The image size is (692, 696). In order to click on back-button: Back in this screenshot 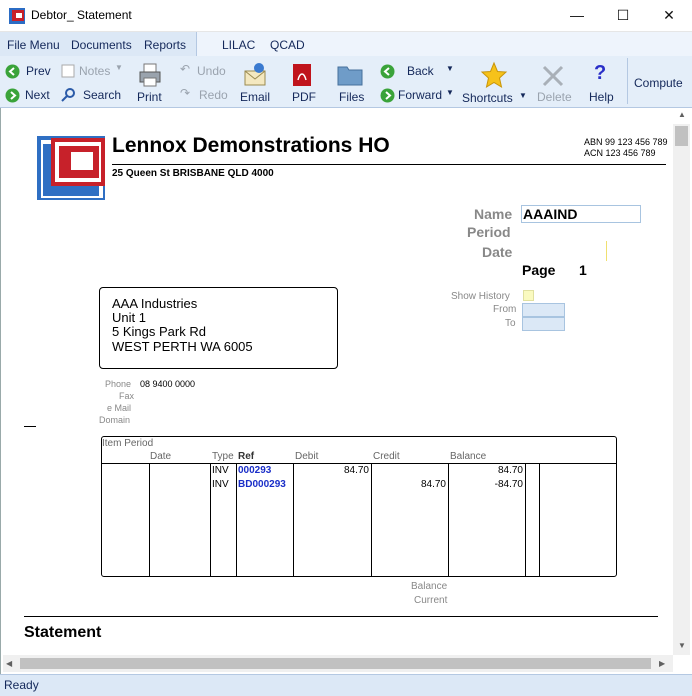, I will do `click(420, 71)`.